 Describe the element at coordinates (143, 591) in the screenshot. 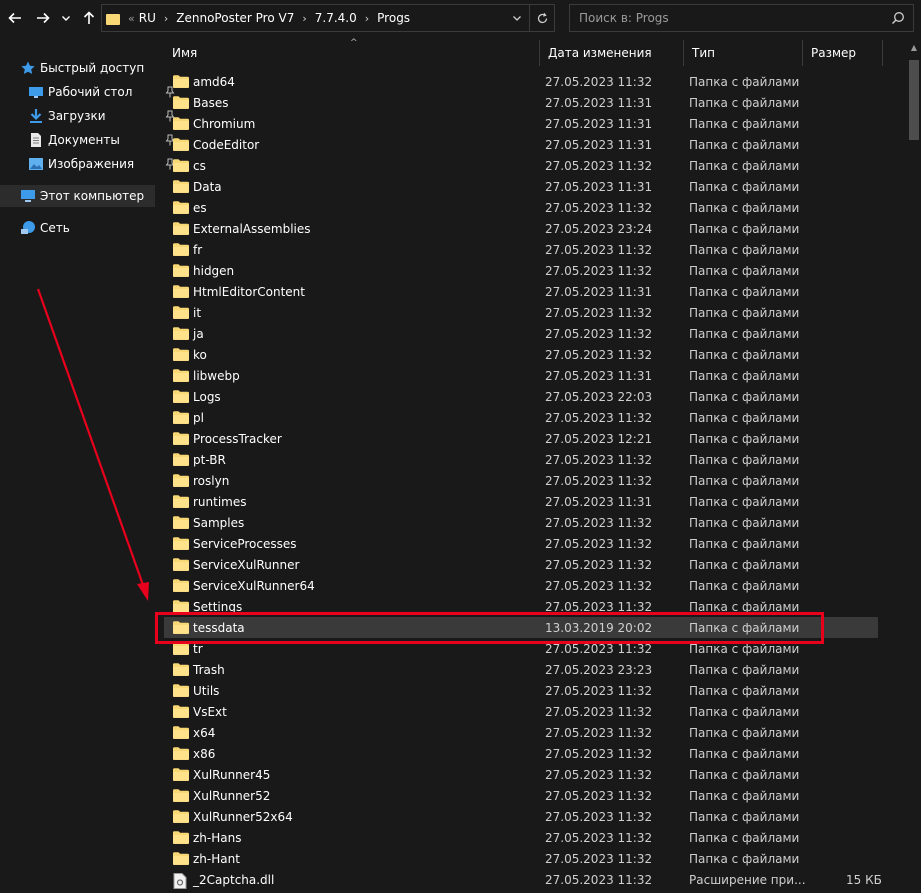

I see `arrowhead-icon` at that location.